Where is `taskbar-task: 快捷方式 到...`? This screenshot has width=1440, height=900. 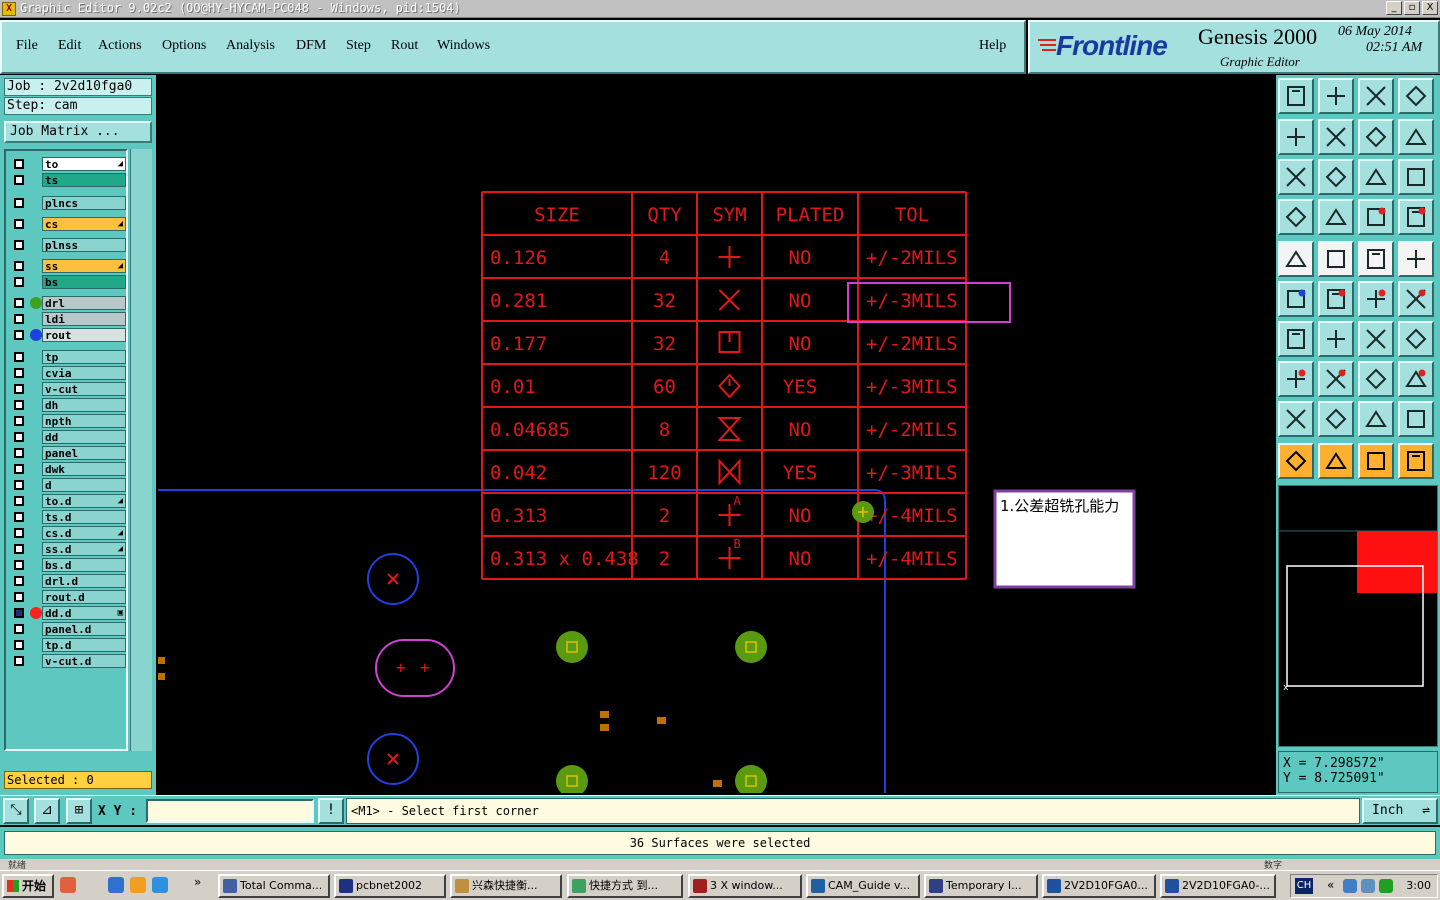
taskbar-task: 快捷方式 到... is located at coordinates (625, 886).